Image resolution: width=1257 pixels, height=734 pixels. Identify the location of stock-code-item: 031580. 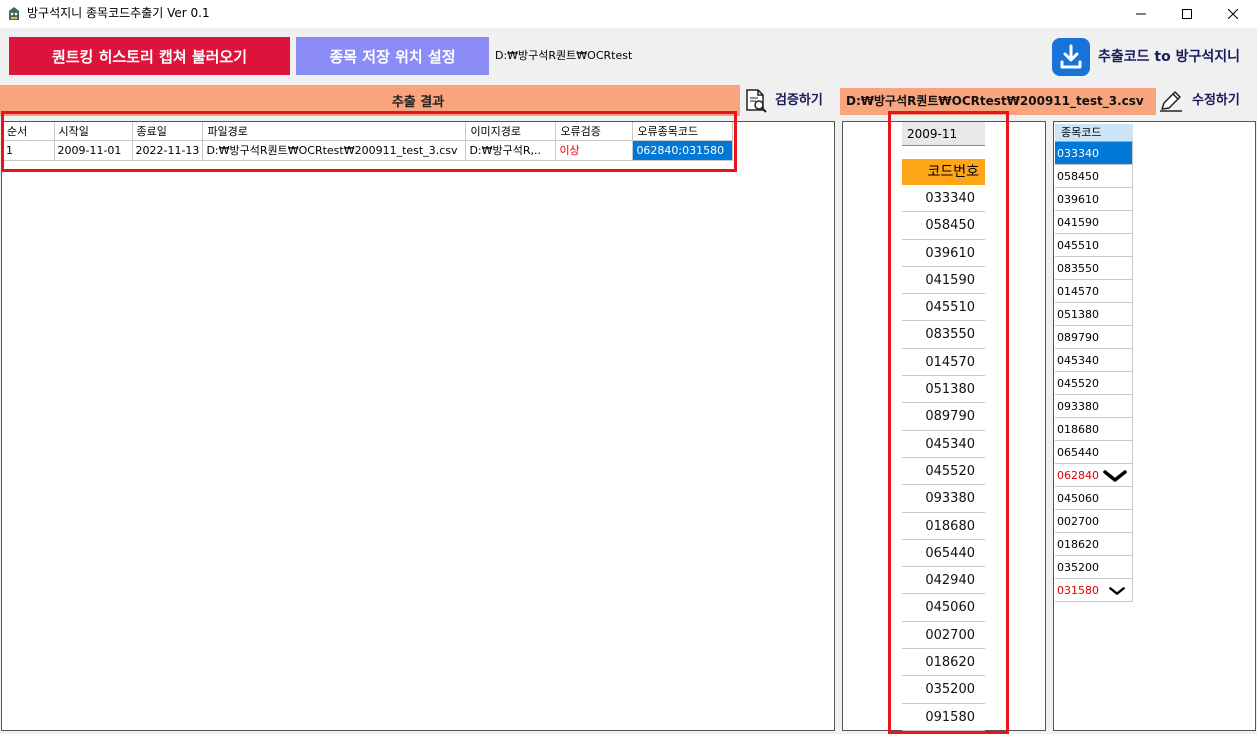
(1094, 590).